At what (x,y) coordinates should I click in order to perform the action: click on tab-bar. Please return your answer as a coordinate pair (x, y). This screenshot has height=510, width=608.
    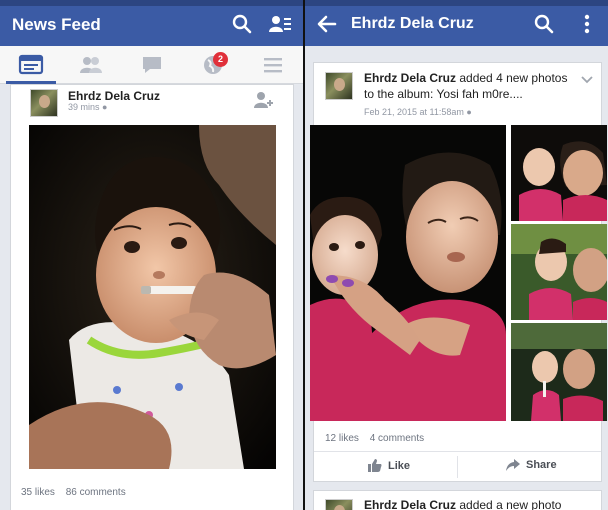
    Looking at the image, I should click on (151, 65).